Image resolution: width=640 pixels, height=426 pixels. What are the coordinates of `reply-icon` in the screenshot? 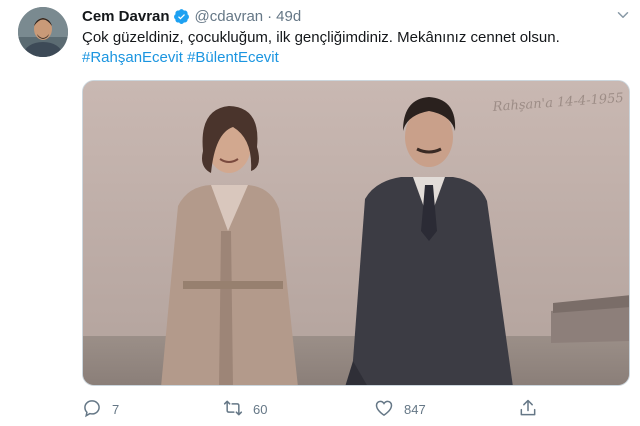 It's located at (92, 409).